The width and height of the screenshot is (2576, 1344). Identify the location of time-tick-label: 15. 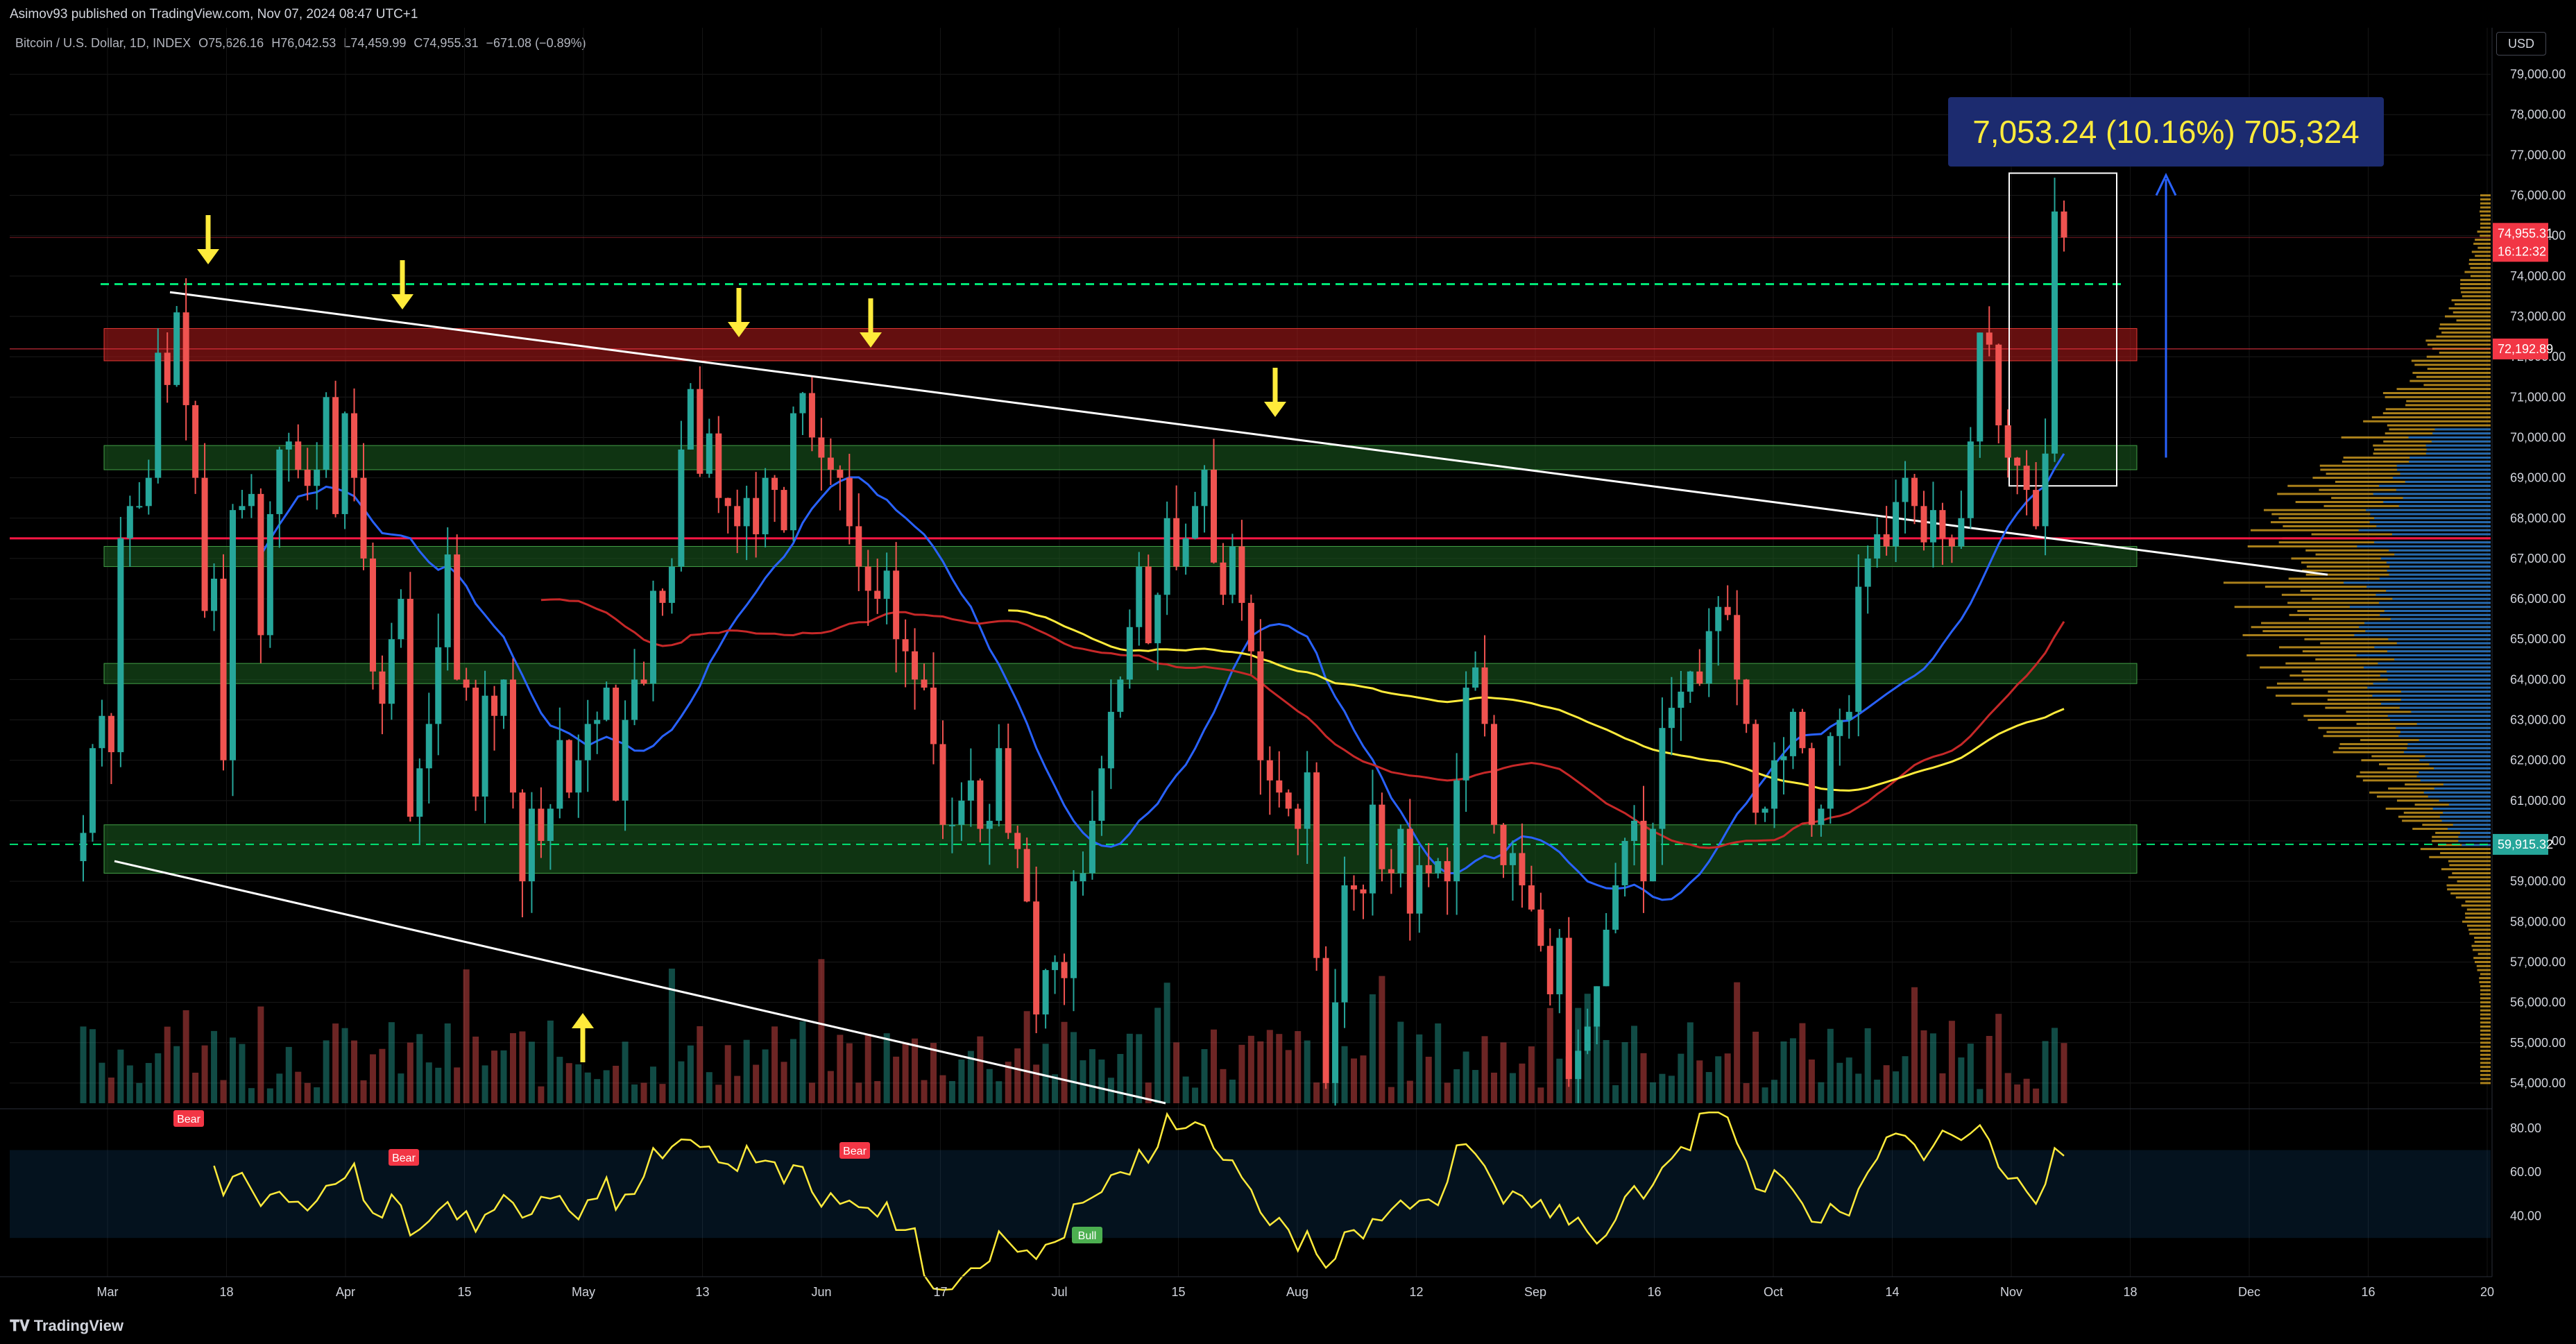
(1178, 1292).